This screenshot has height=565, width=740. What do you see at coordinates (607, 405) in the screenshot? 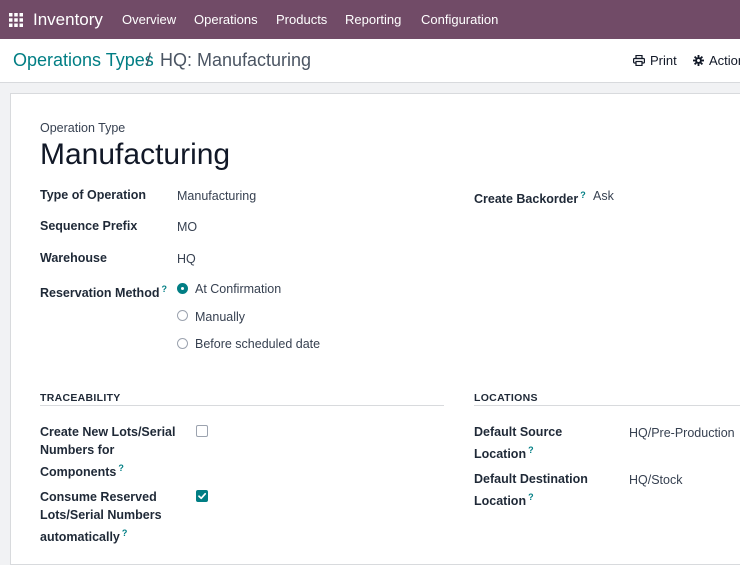
I see `locations-divider` at bounding box center [607, 405].